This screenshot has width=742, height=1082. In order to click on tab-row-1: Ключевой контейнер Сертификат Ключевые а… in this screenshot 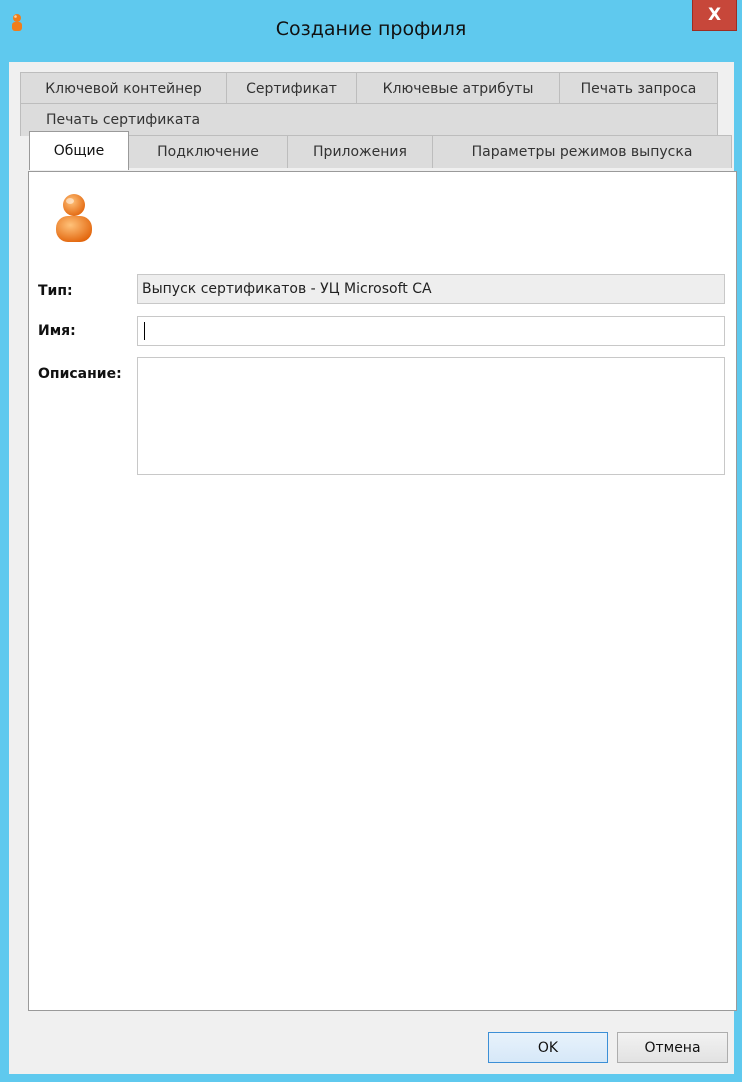, I will do `click(369, 89)`.